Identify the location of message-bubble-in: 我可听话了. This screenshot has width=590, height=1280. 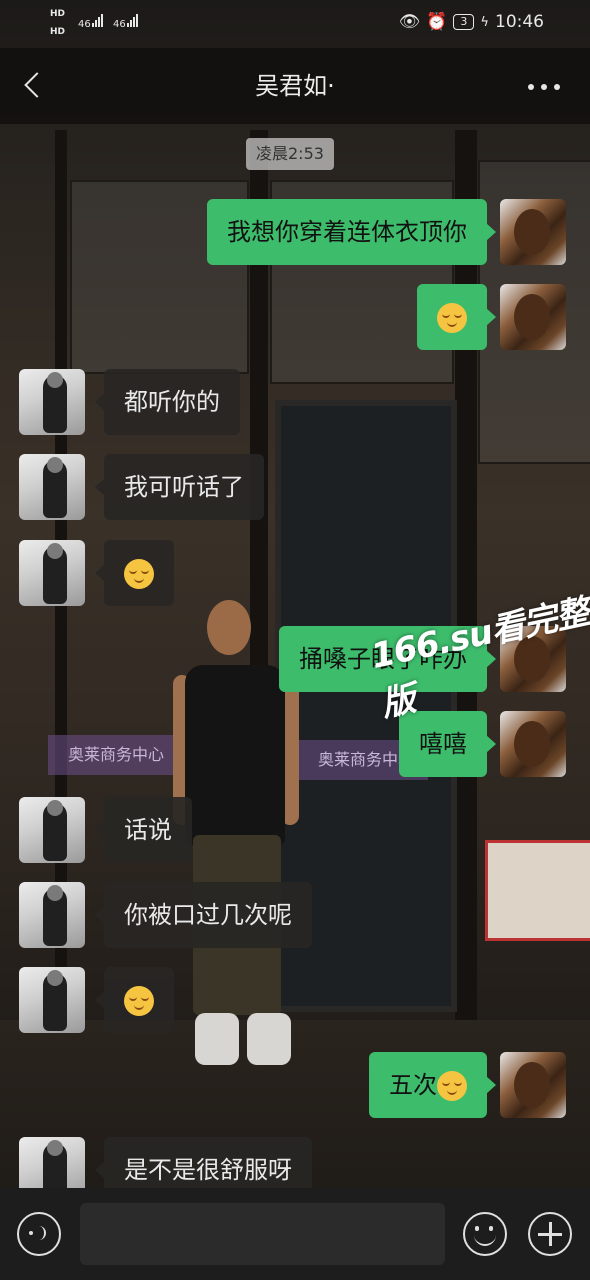
(179, 487).